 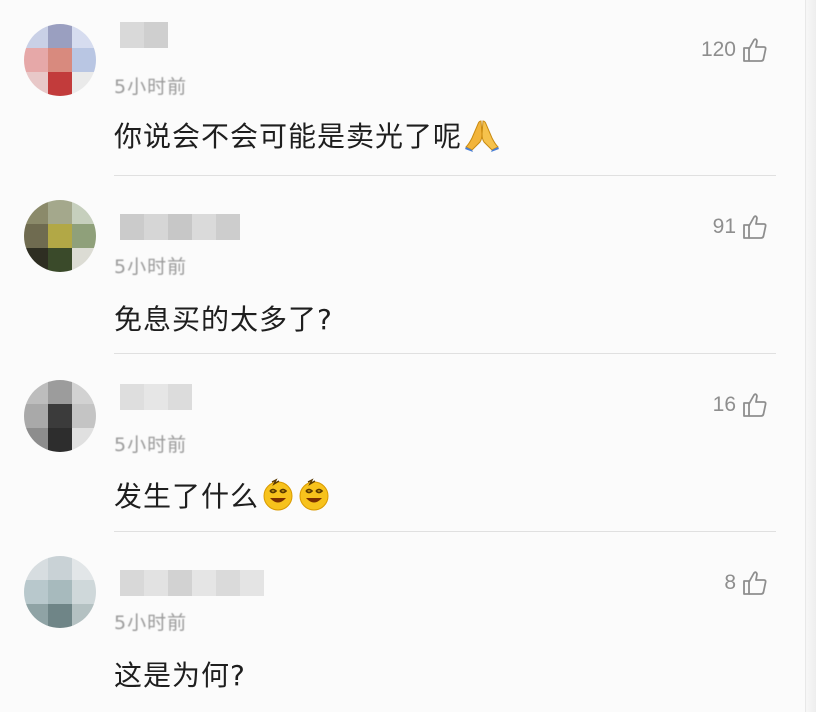 I want to click on like-button: 120, so click(x=734, y=50).